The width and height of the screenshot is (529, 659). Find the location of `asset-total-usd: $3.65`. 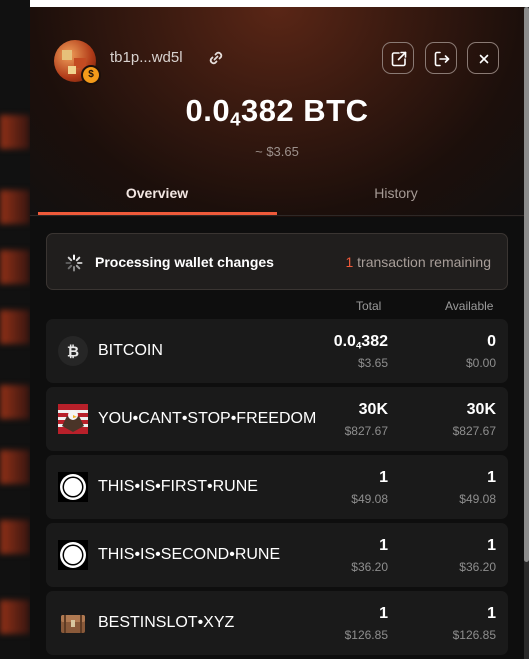

asset-total-usd: $3.65 is located at coordinates (372, 363).